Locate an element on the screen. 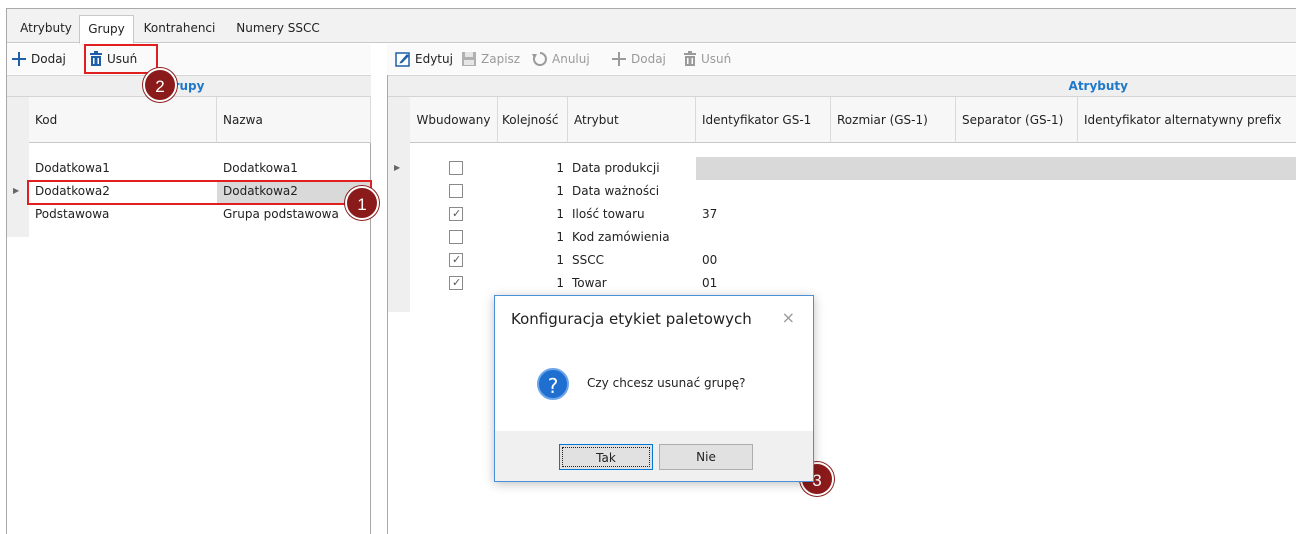  column-header-separator-gs1: Separator (GS-1) is located at coordinates (1017, 120).